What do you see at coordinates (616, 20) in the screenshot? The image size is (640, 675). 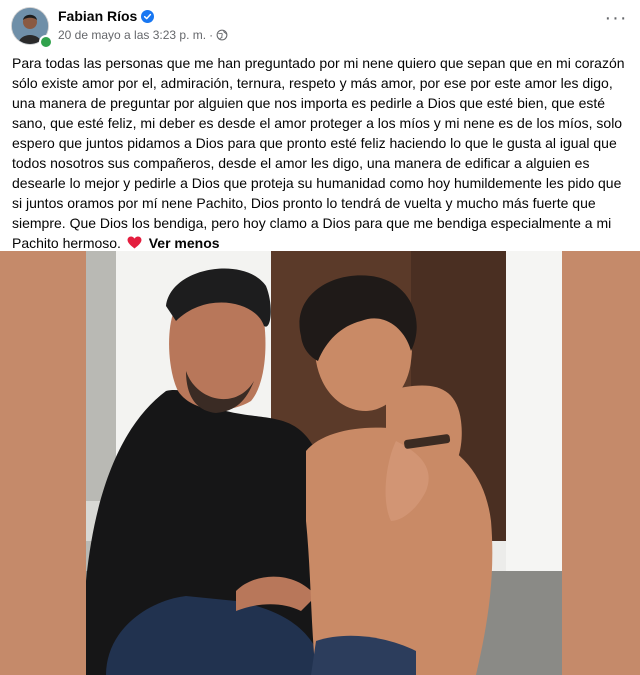 I see `more-options-icon: ···` at bounding box center [616, 20].